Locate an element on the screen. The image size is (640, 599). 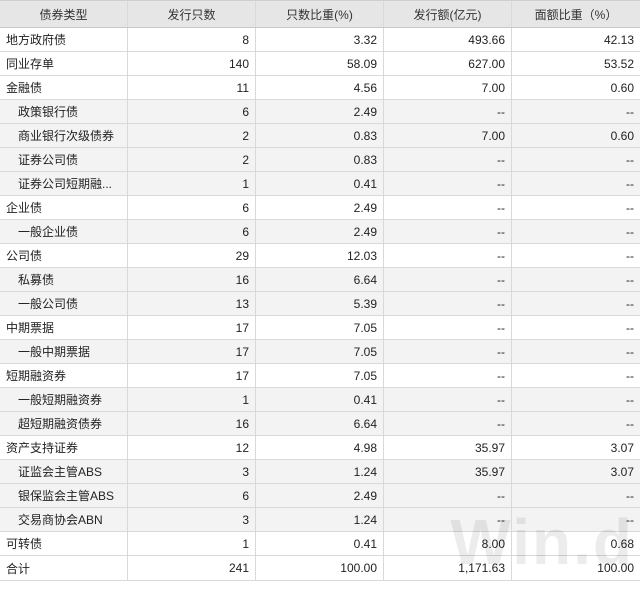
table-row: 一般企业债 6 2.49 -- -- is located at coordinates (320, 232).